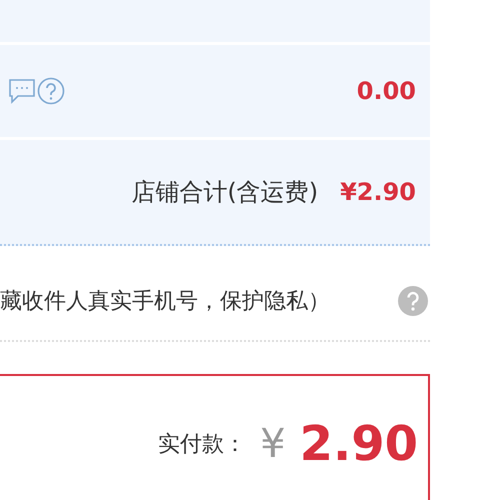  Describe the element at coordinates (386, 91) in the screenshot. I see `fee-amount: 0.00` at that location.